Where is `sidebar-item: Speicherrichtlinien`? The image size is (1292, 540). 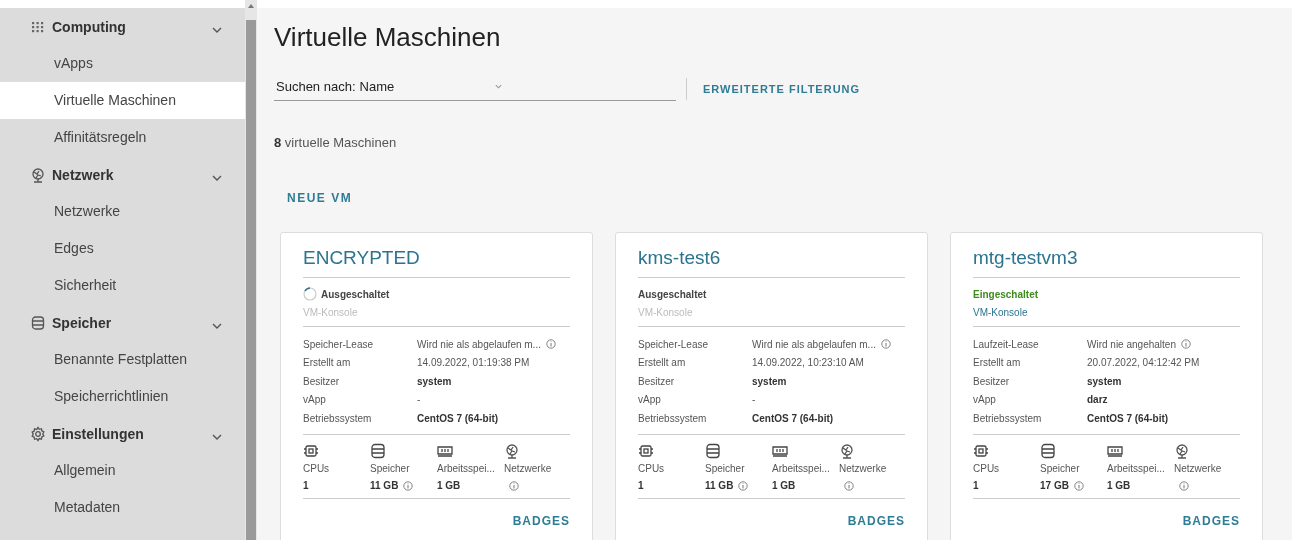
sidebar-item: Speicherrichtlinien is located at coordinates (122, 396).